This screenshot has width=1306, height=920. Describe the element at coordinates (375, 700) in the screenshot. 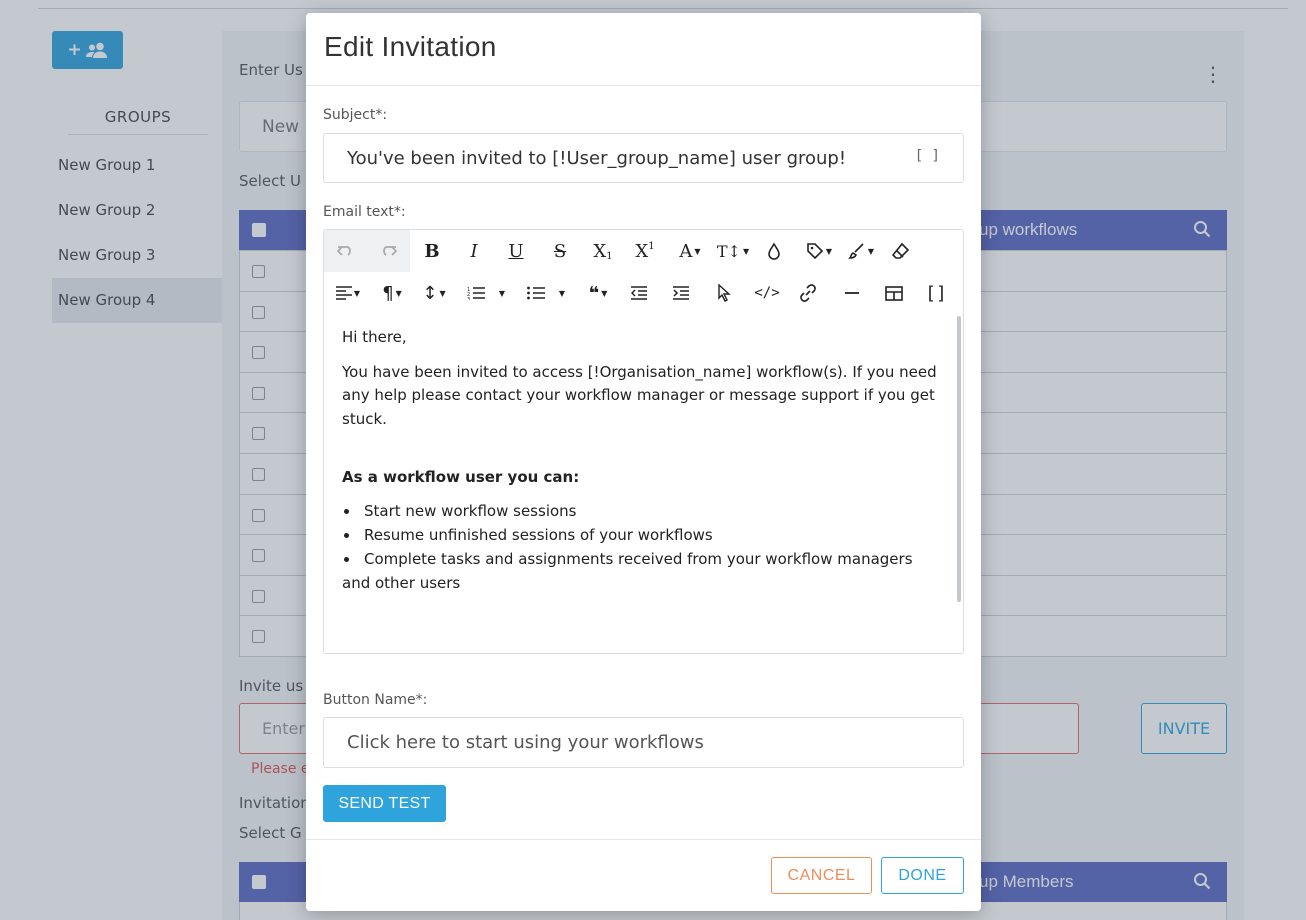

I see `button-name-label: Button Name*:` at that location.